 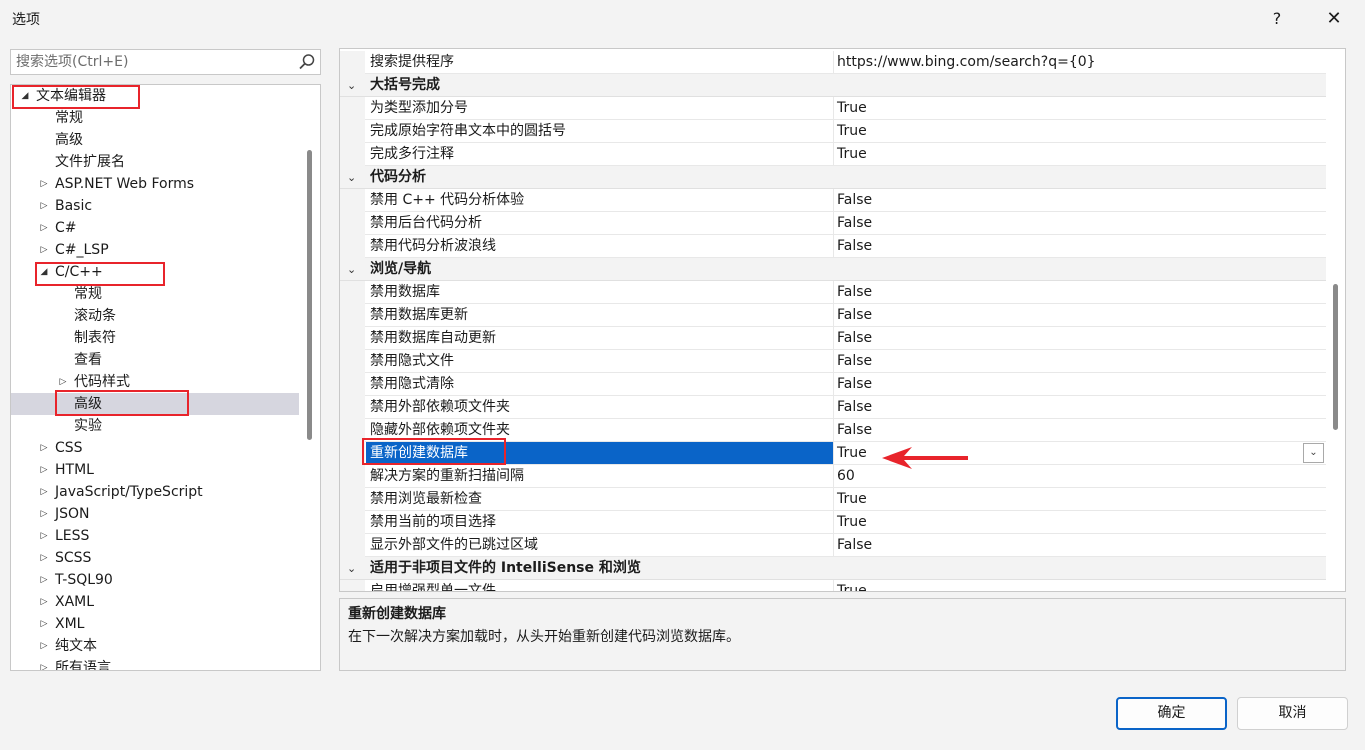 What do you see at coordinates (155, 228) in the screenshot?
I see `tree-item: ▷ C#` at bounding box center [155, 228].